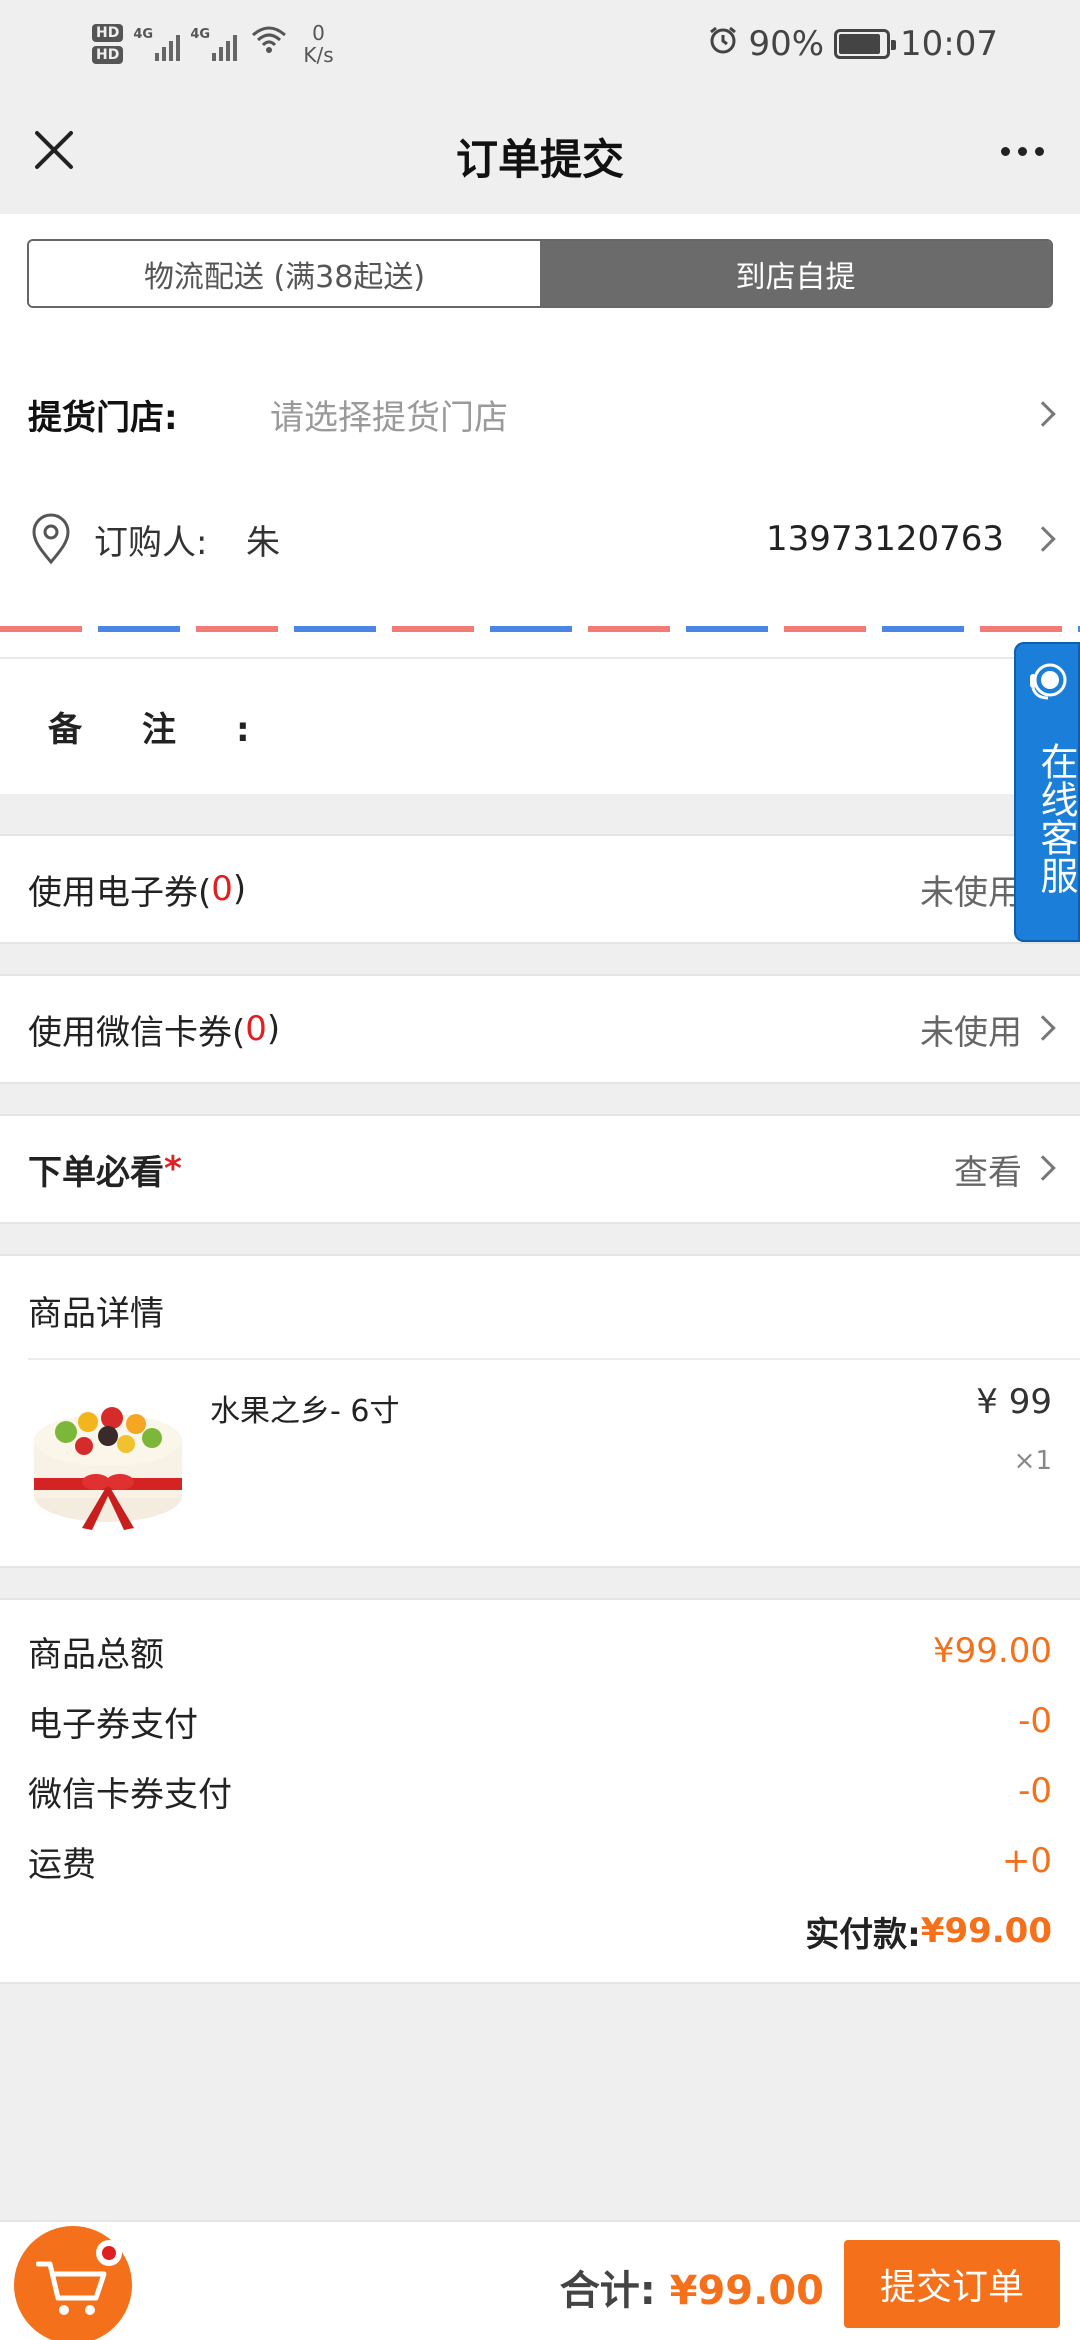 The width and height of the screenshot is (1080, 2340). What do you see at coordinates (151, 542) in the screenshot?
I see `buyer-label: 订购人:` at bounding box center [151, 542].